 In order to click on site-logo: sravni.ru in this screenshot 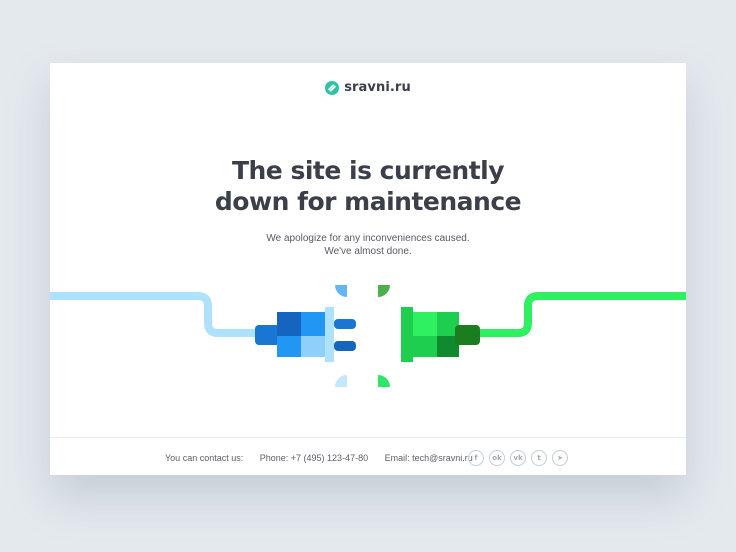, I will do `click(368, 87)`.